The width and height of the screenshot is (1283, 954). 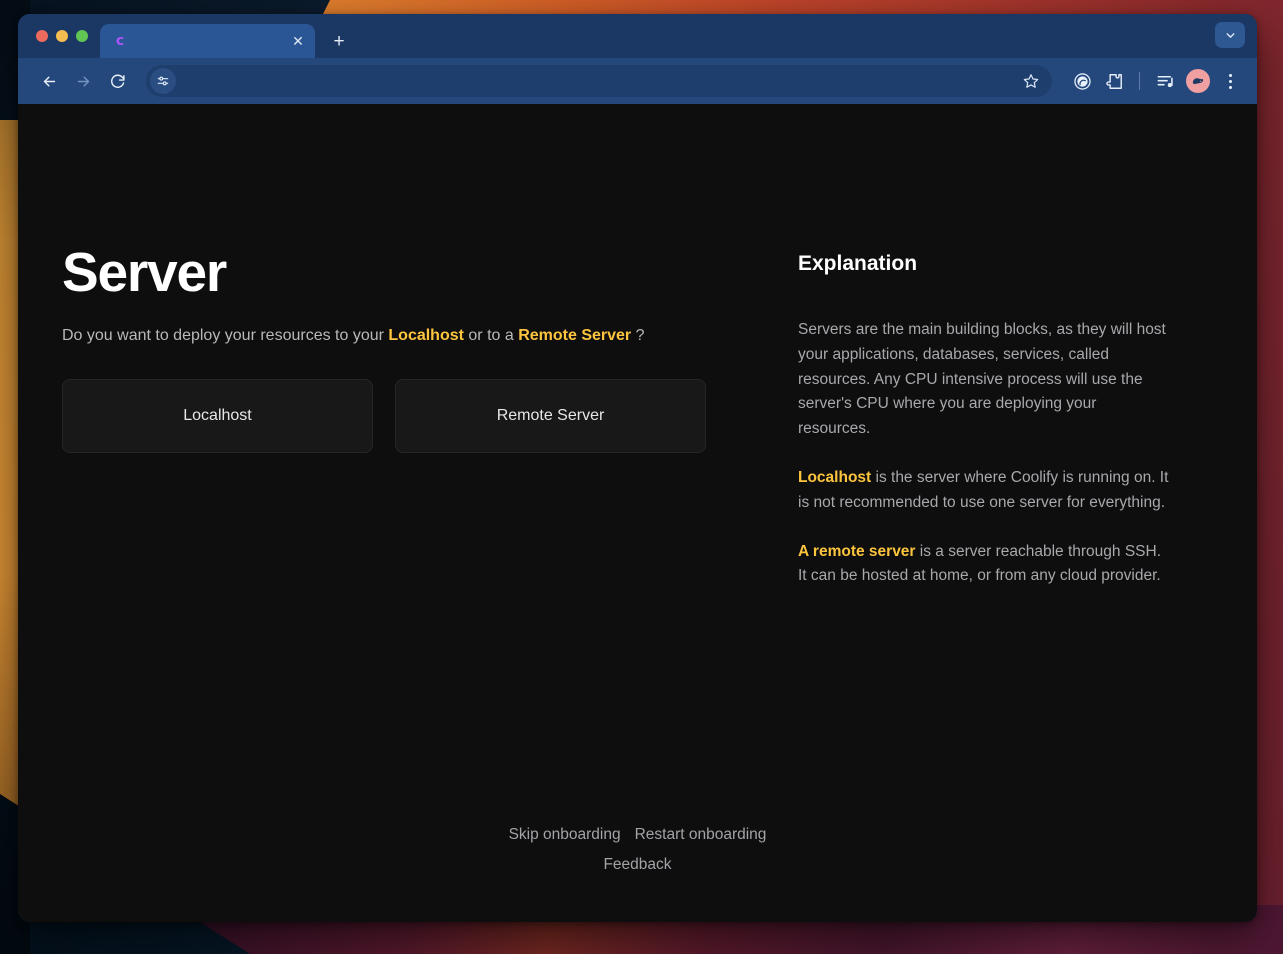 What do you see at coordinates (298, 41) in the screenshot?
I see `close-icon: ✕` at bounding box center [298, 41].